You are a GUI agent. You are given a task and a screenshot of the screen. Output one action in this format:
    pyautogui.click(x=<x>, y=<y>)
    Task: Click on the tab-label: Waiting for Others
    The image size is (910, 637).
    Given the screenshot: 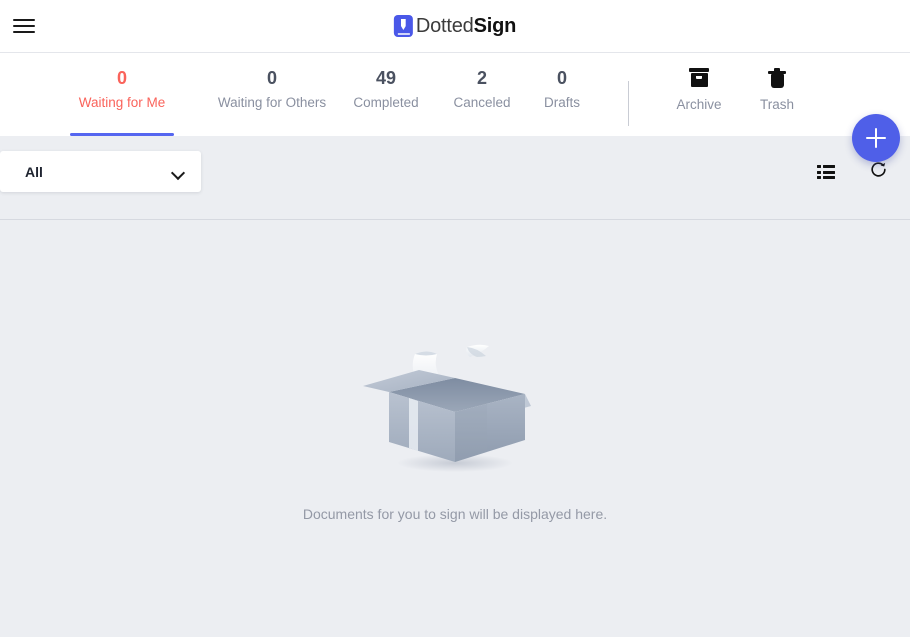 What is the action you would take?
    pyautogui.click(x=272, y=102)
    